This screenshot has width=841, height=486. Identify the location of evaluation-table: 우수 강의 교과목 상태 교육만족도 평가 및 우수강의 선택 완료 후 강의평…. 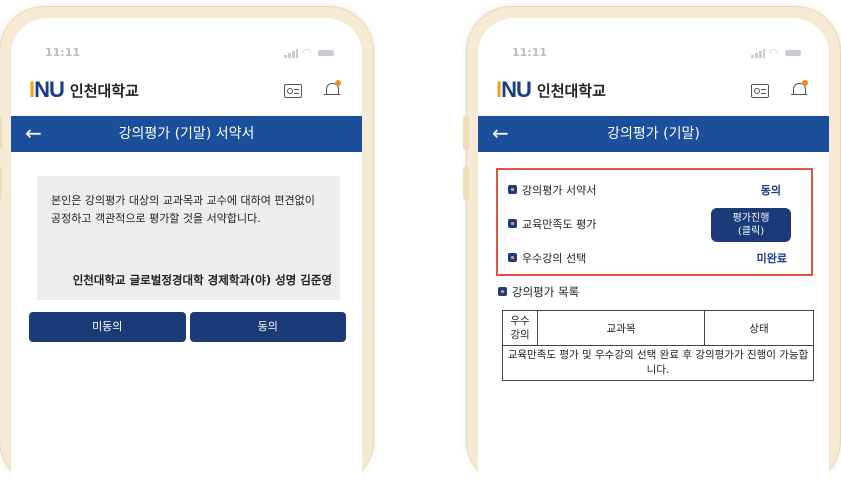
(658, 345).